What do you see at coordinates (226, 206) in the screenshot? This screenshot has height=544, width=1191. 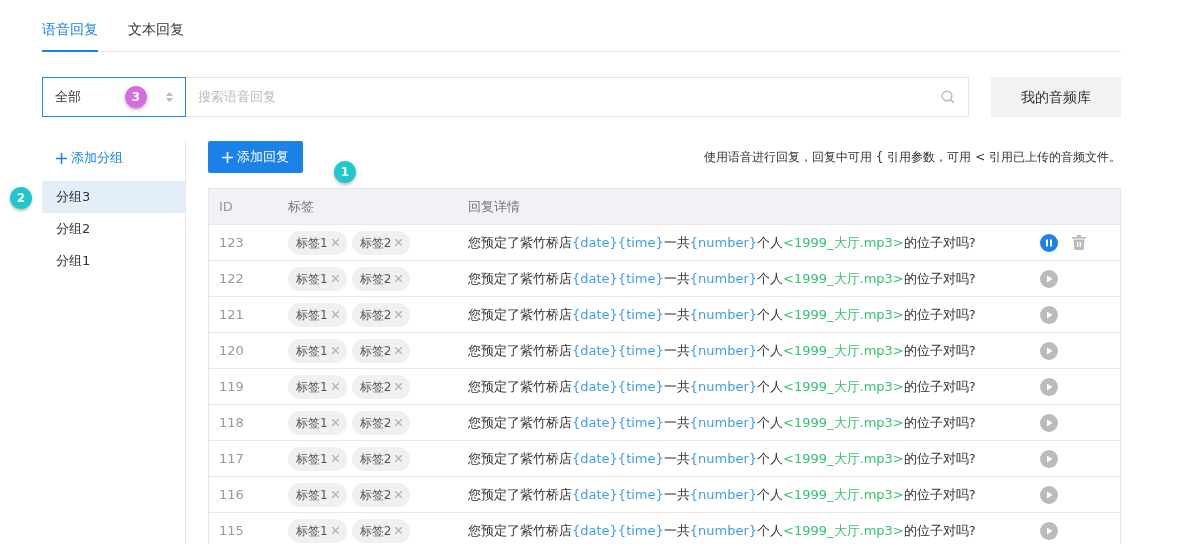 I see `column-header: ID` at bounding box center [226, 206].